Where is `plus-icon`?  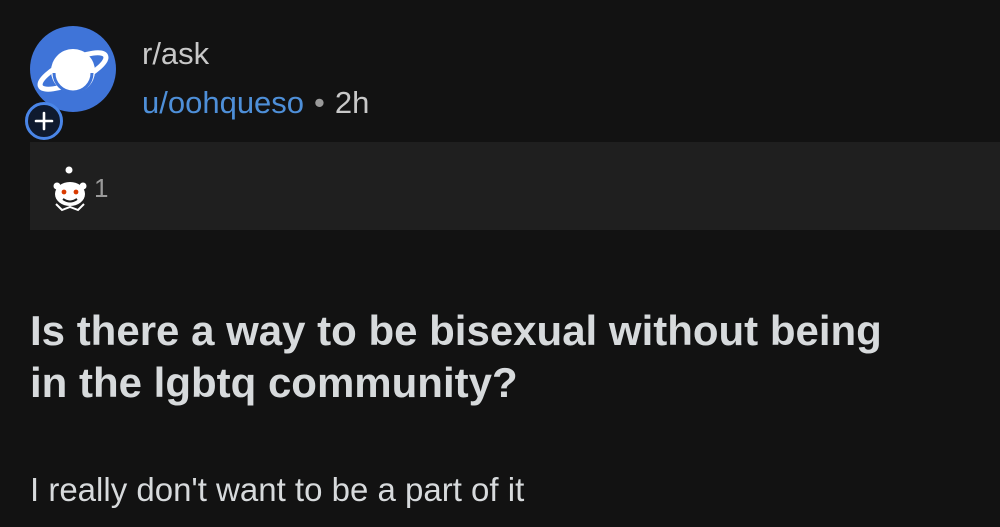 plus-icon is located at coordinates (44, 121).